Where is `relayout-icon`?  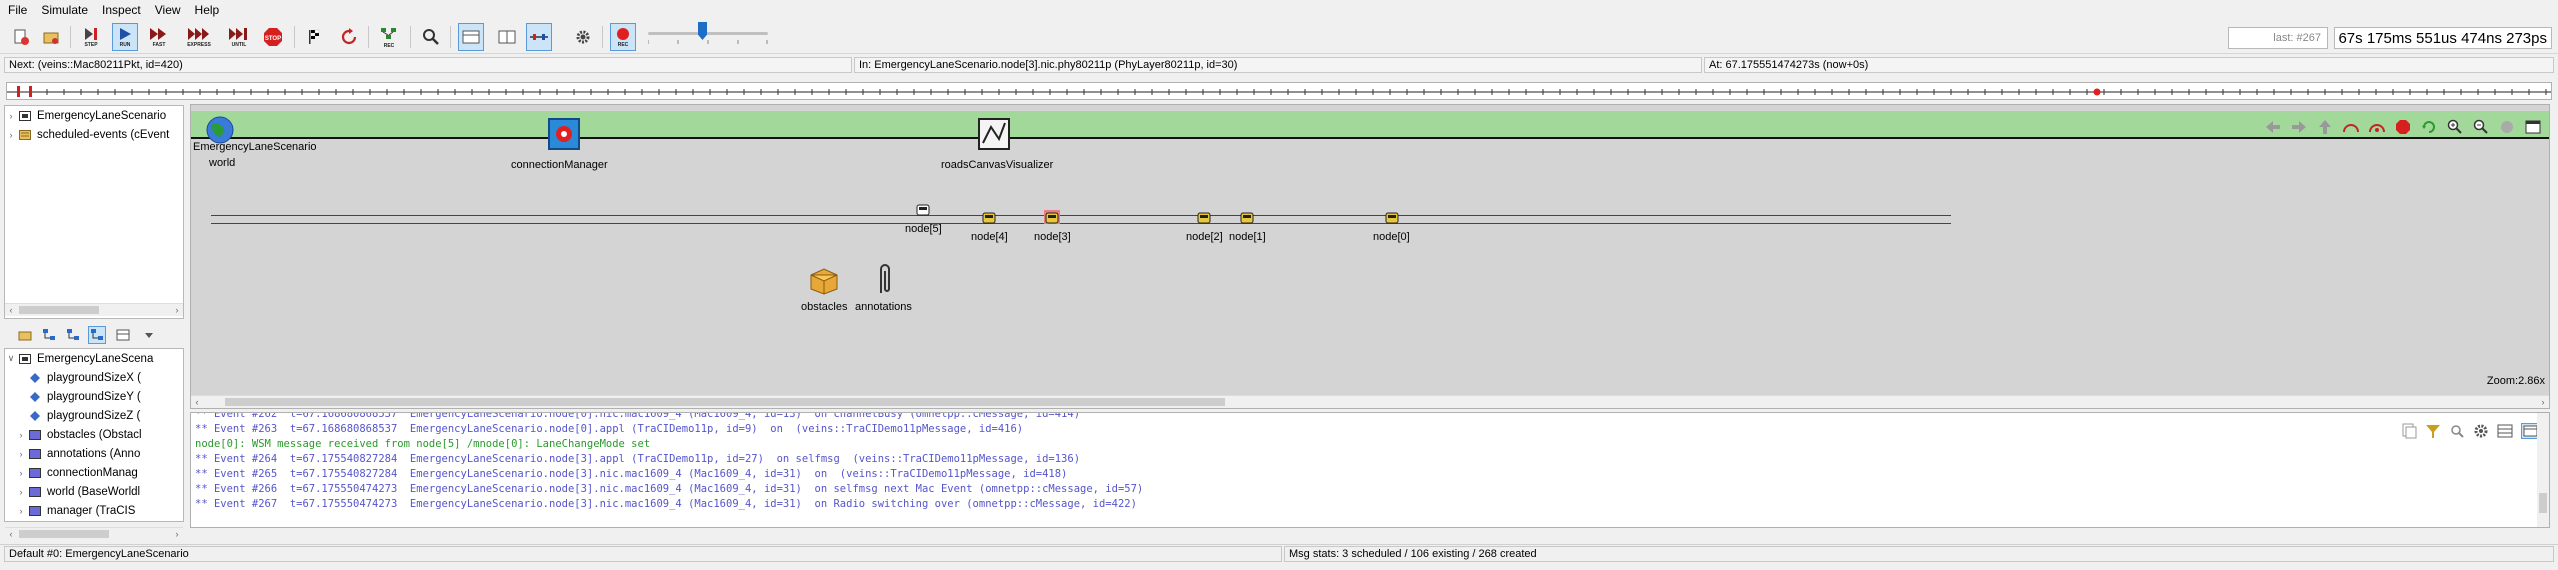 relayout-icon is located at coordinates (2377, 128).